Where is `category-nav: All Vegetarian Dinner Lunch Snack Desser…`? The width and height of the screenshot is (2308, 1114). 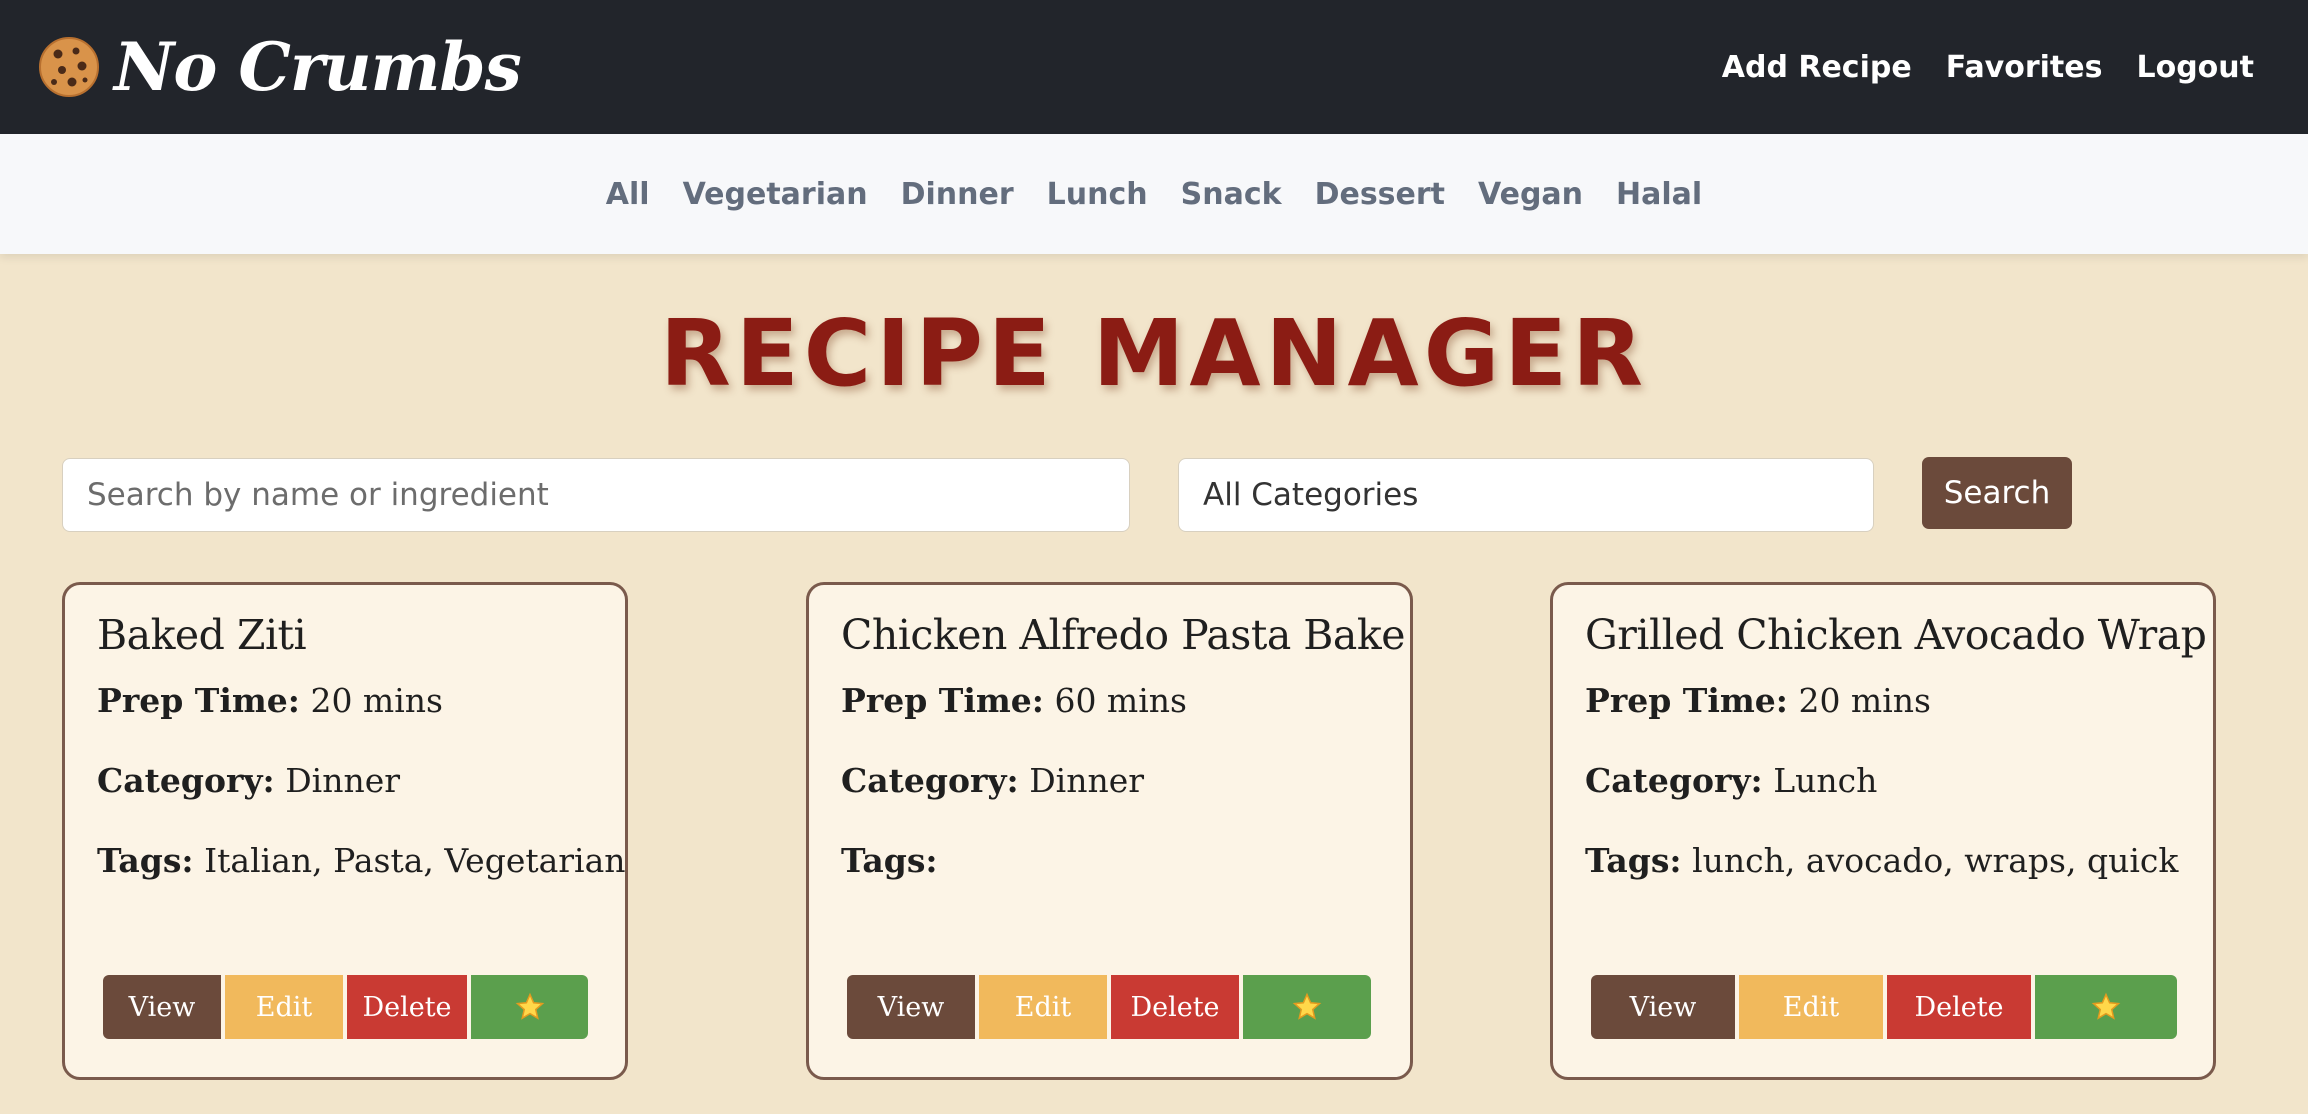 category-nav: All Vegetarian Dinner Lunch Snack Desser… is located at coordinates (1154, 194).